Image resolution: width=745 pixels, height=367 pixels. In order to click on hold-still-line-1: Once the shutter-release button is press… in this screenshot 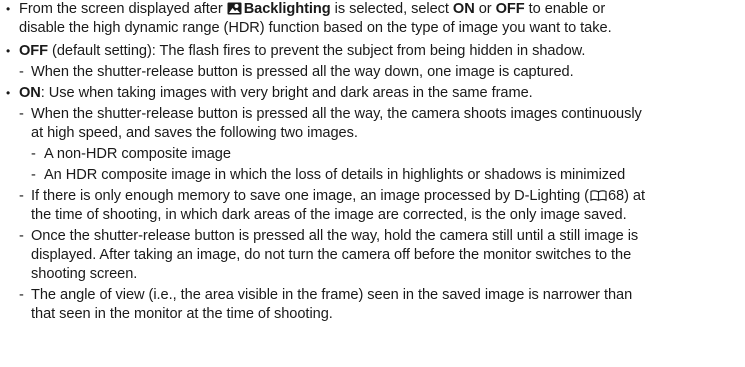, I will do `click(335, 236)`.